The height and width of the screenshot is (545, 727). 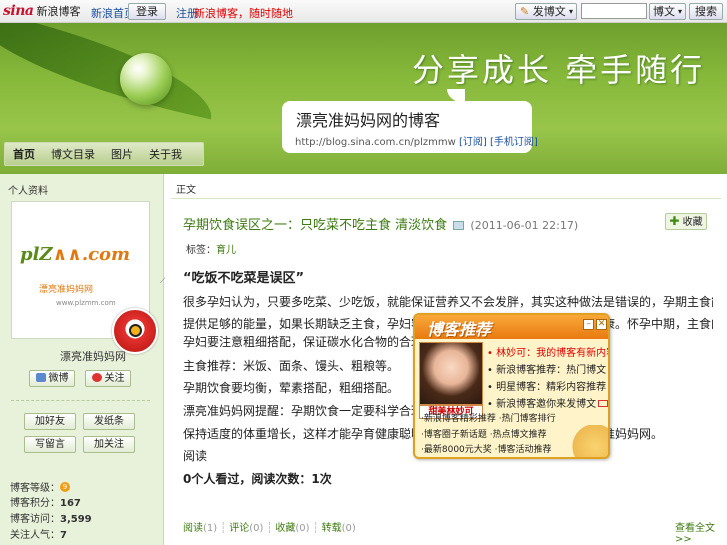 What do you see at coordinates (601, 324) in the screenshot?
I see `close-icon: ✕` at bounding box center [601, 324].